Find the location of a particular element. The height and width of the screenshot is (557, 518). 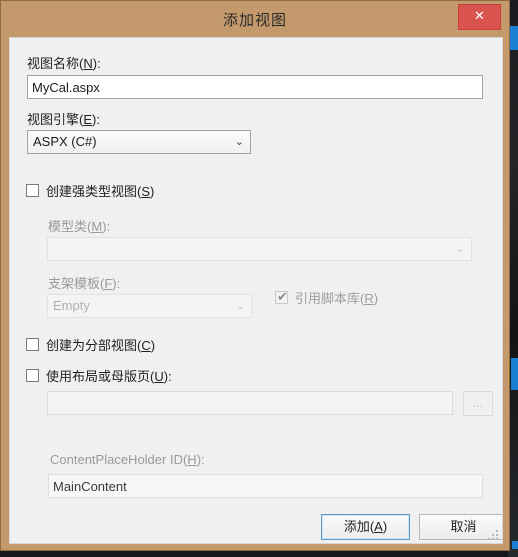

create-as-partial-checkbox: 创建为分部视图(C) is located at coordinates (90, 344).